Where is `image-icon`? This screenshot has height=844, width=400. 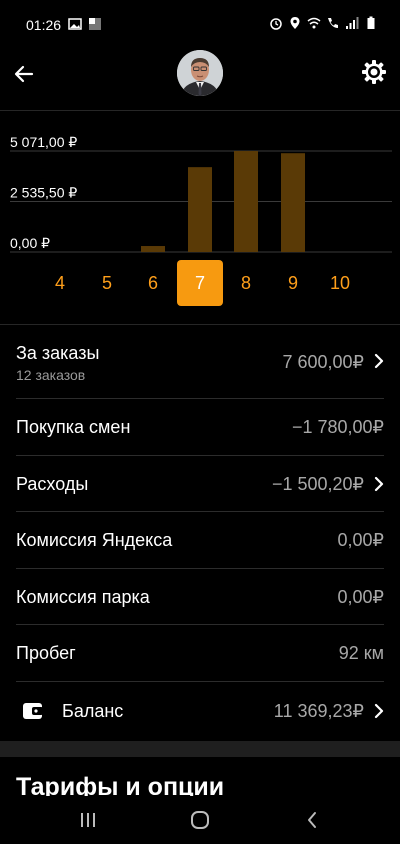
image-icon is located at coordinates (75, 24).